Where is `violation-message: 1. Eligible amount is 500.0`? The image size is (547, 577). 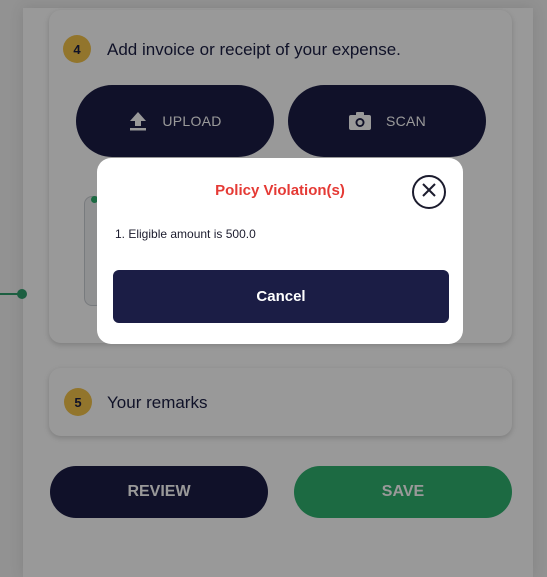 violation-message: 1. Eligible amount is 500.0 is located at coordinates (185, 234).